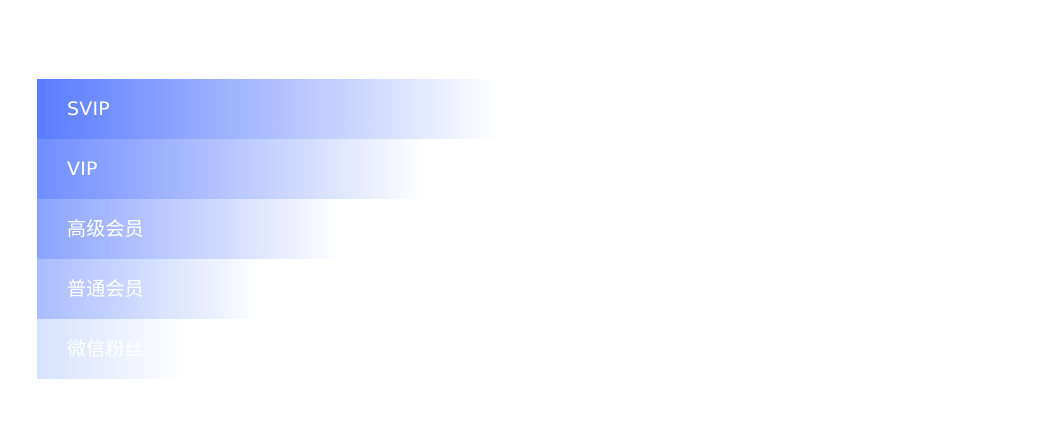  I want to click on tier-regular-member-label: 普通会员, so click(105, 288).